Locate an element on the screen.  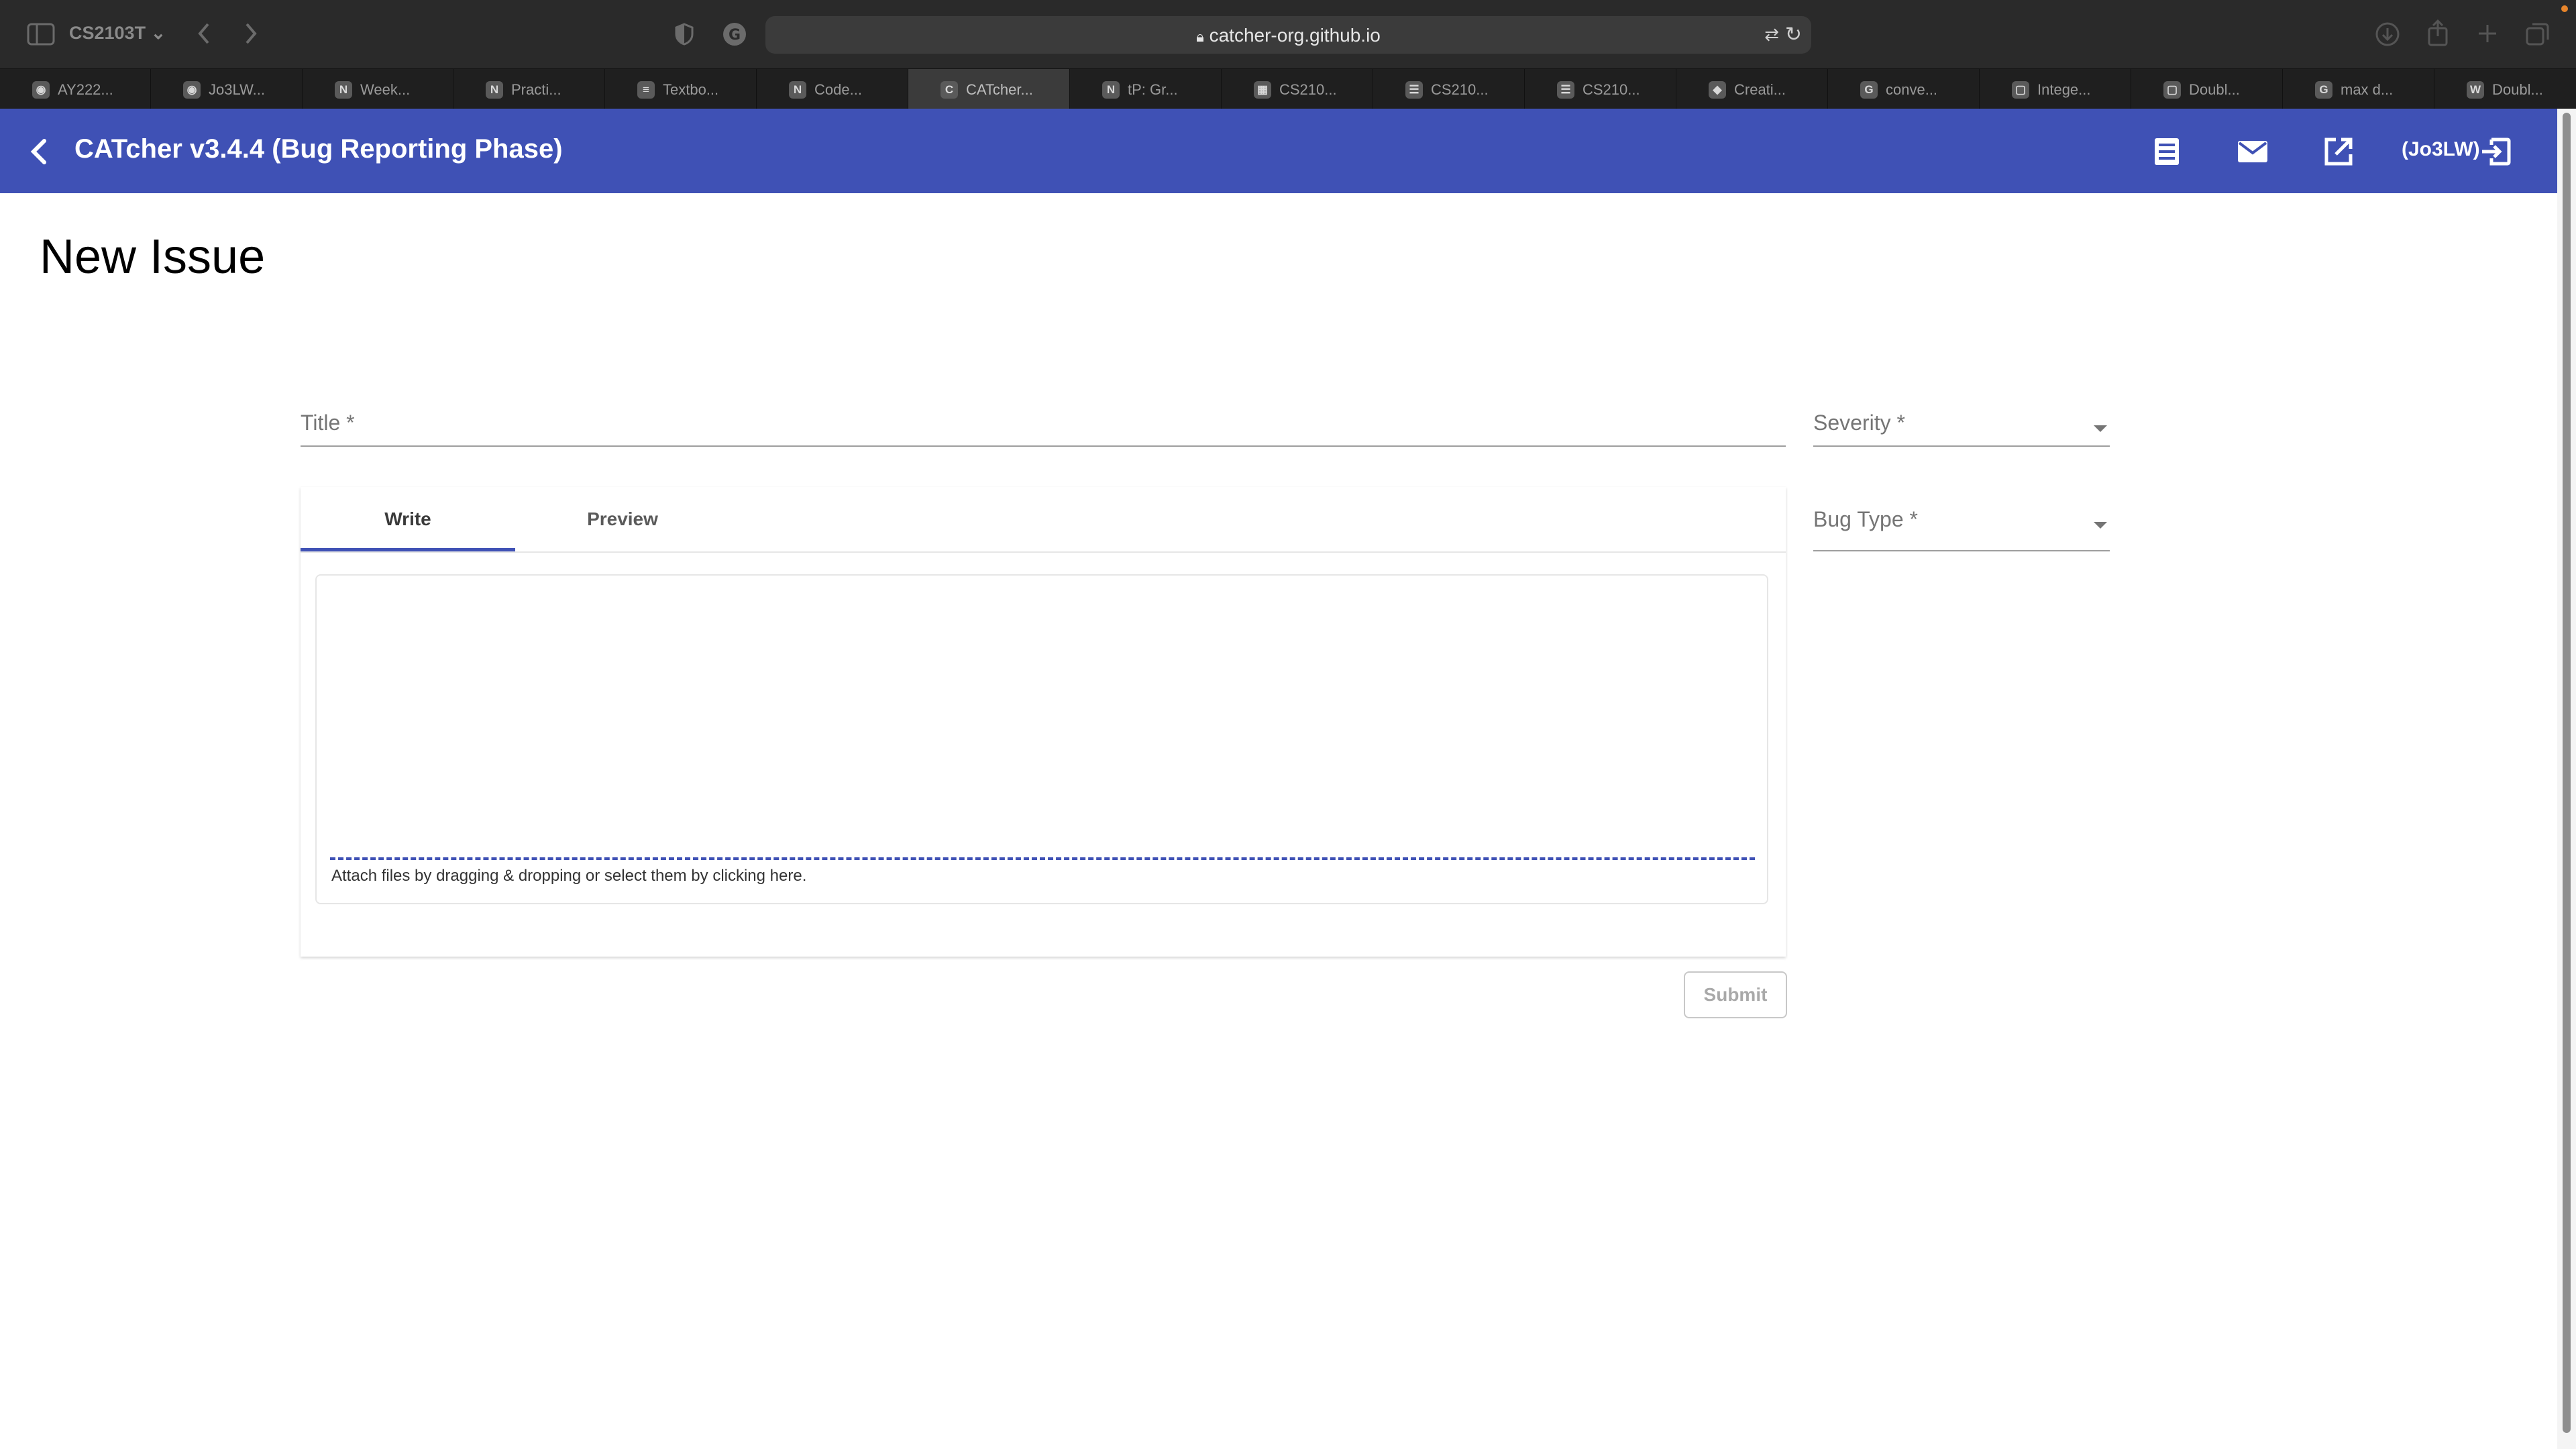
svg-text: G is located at coordinates (735, 35).